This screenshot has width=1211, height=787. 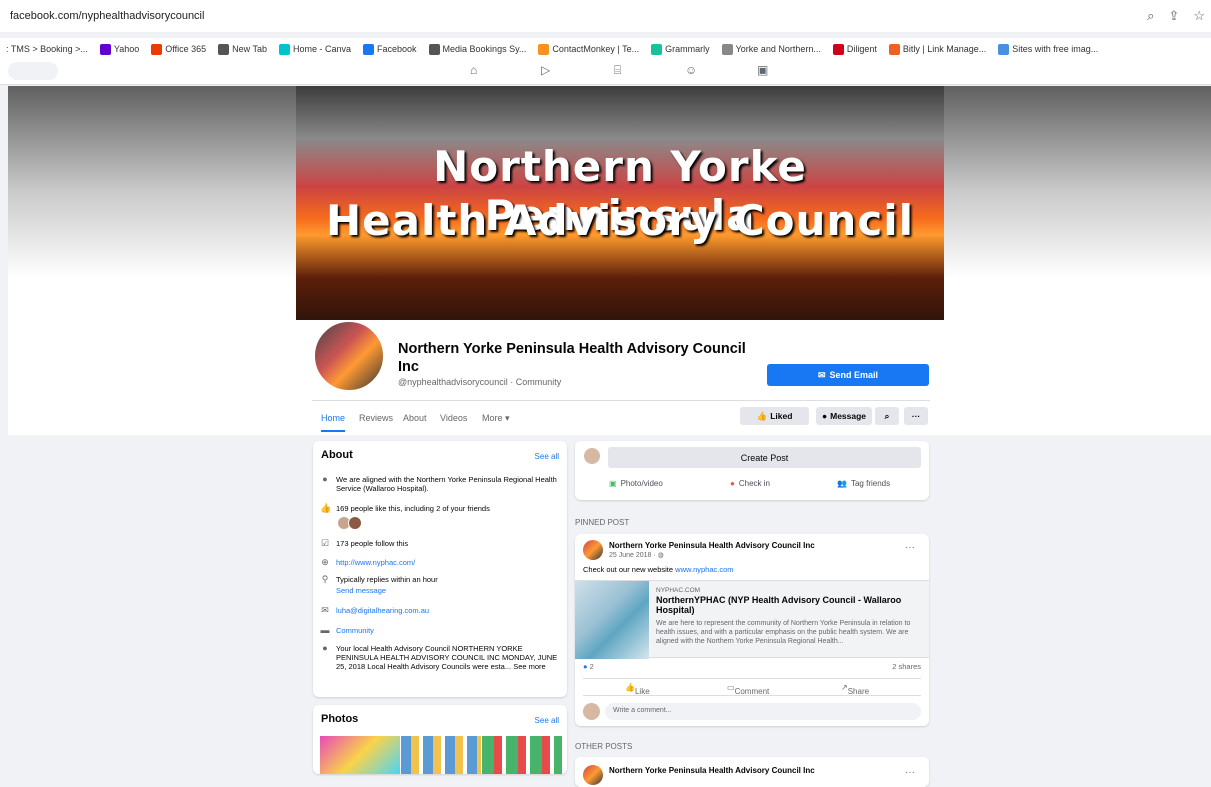 I want to click on watch-icon: ▷, so click(x=545, y=70).